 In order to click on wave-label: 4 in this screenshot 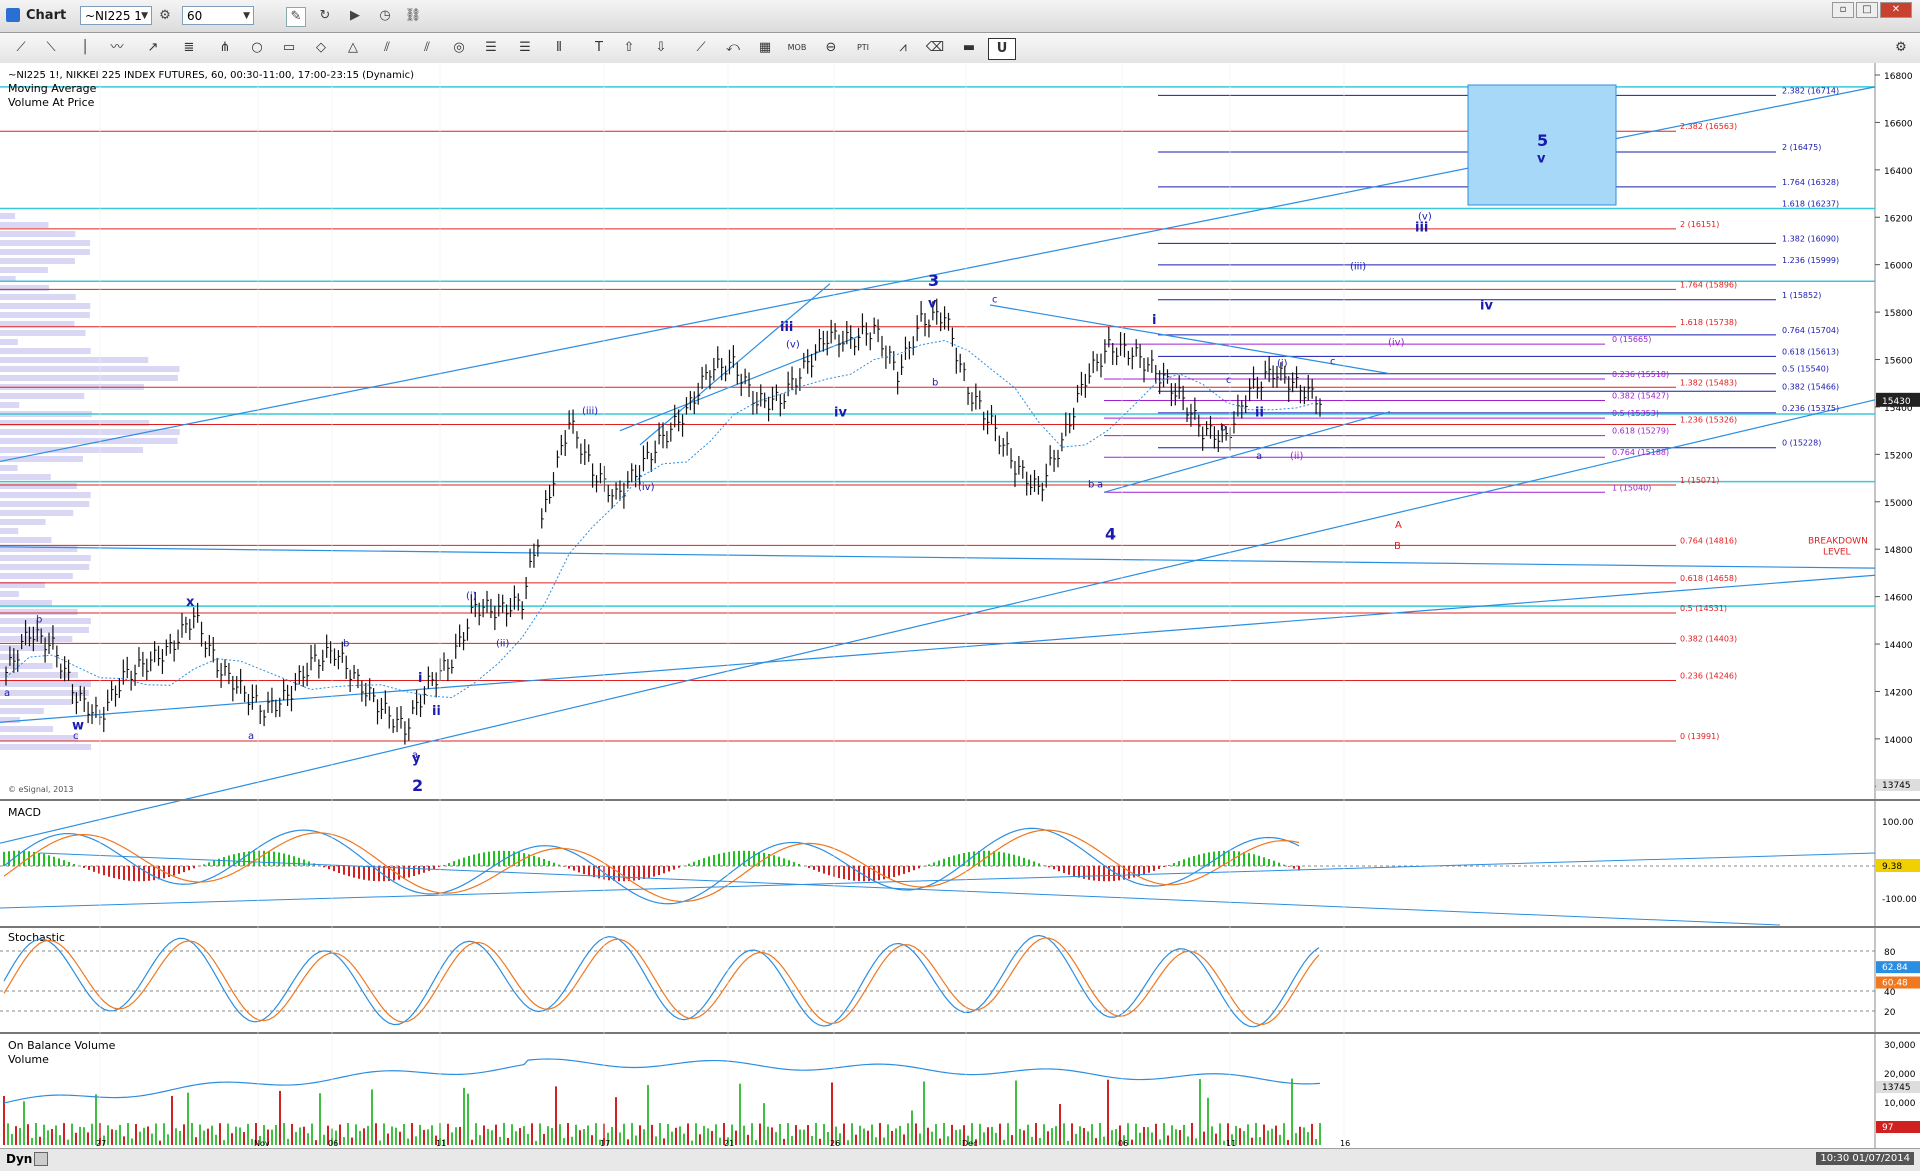, I will do `click(1110, 534)`.